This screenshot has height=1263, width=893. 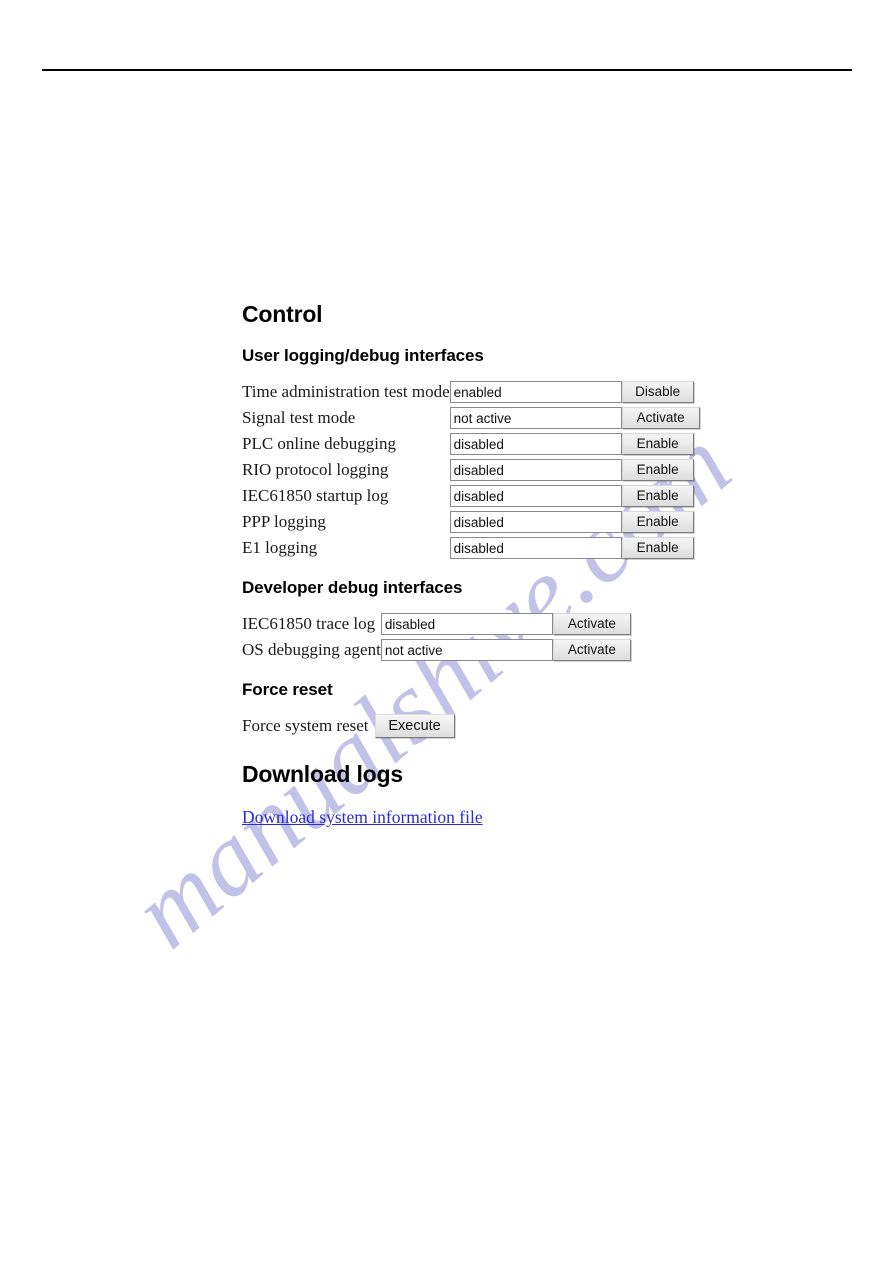 What do you see at coordinates (282, 314) in the screenshot?
I see `page-title: Control` at bounding box center [282, 314].